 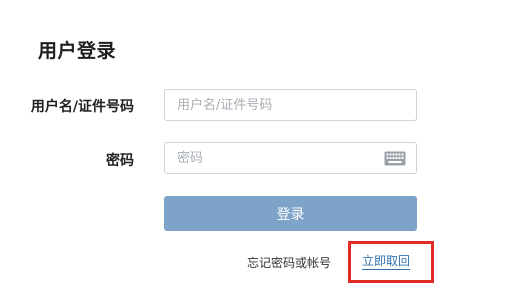 I want to click on login-button: 登录, so click(x=290, y=213).